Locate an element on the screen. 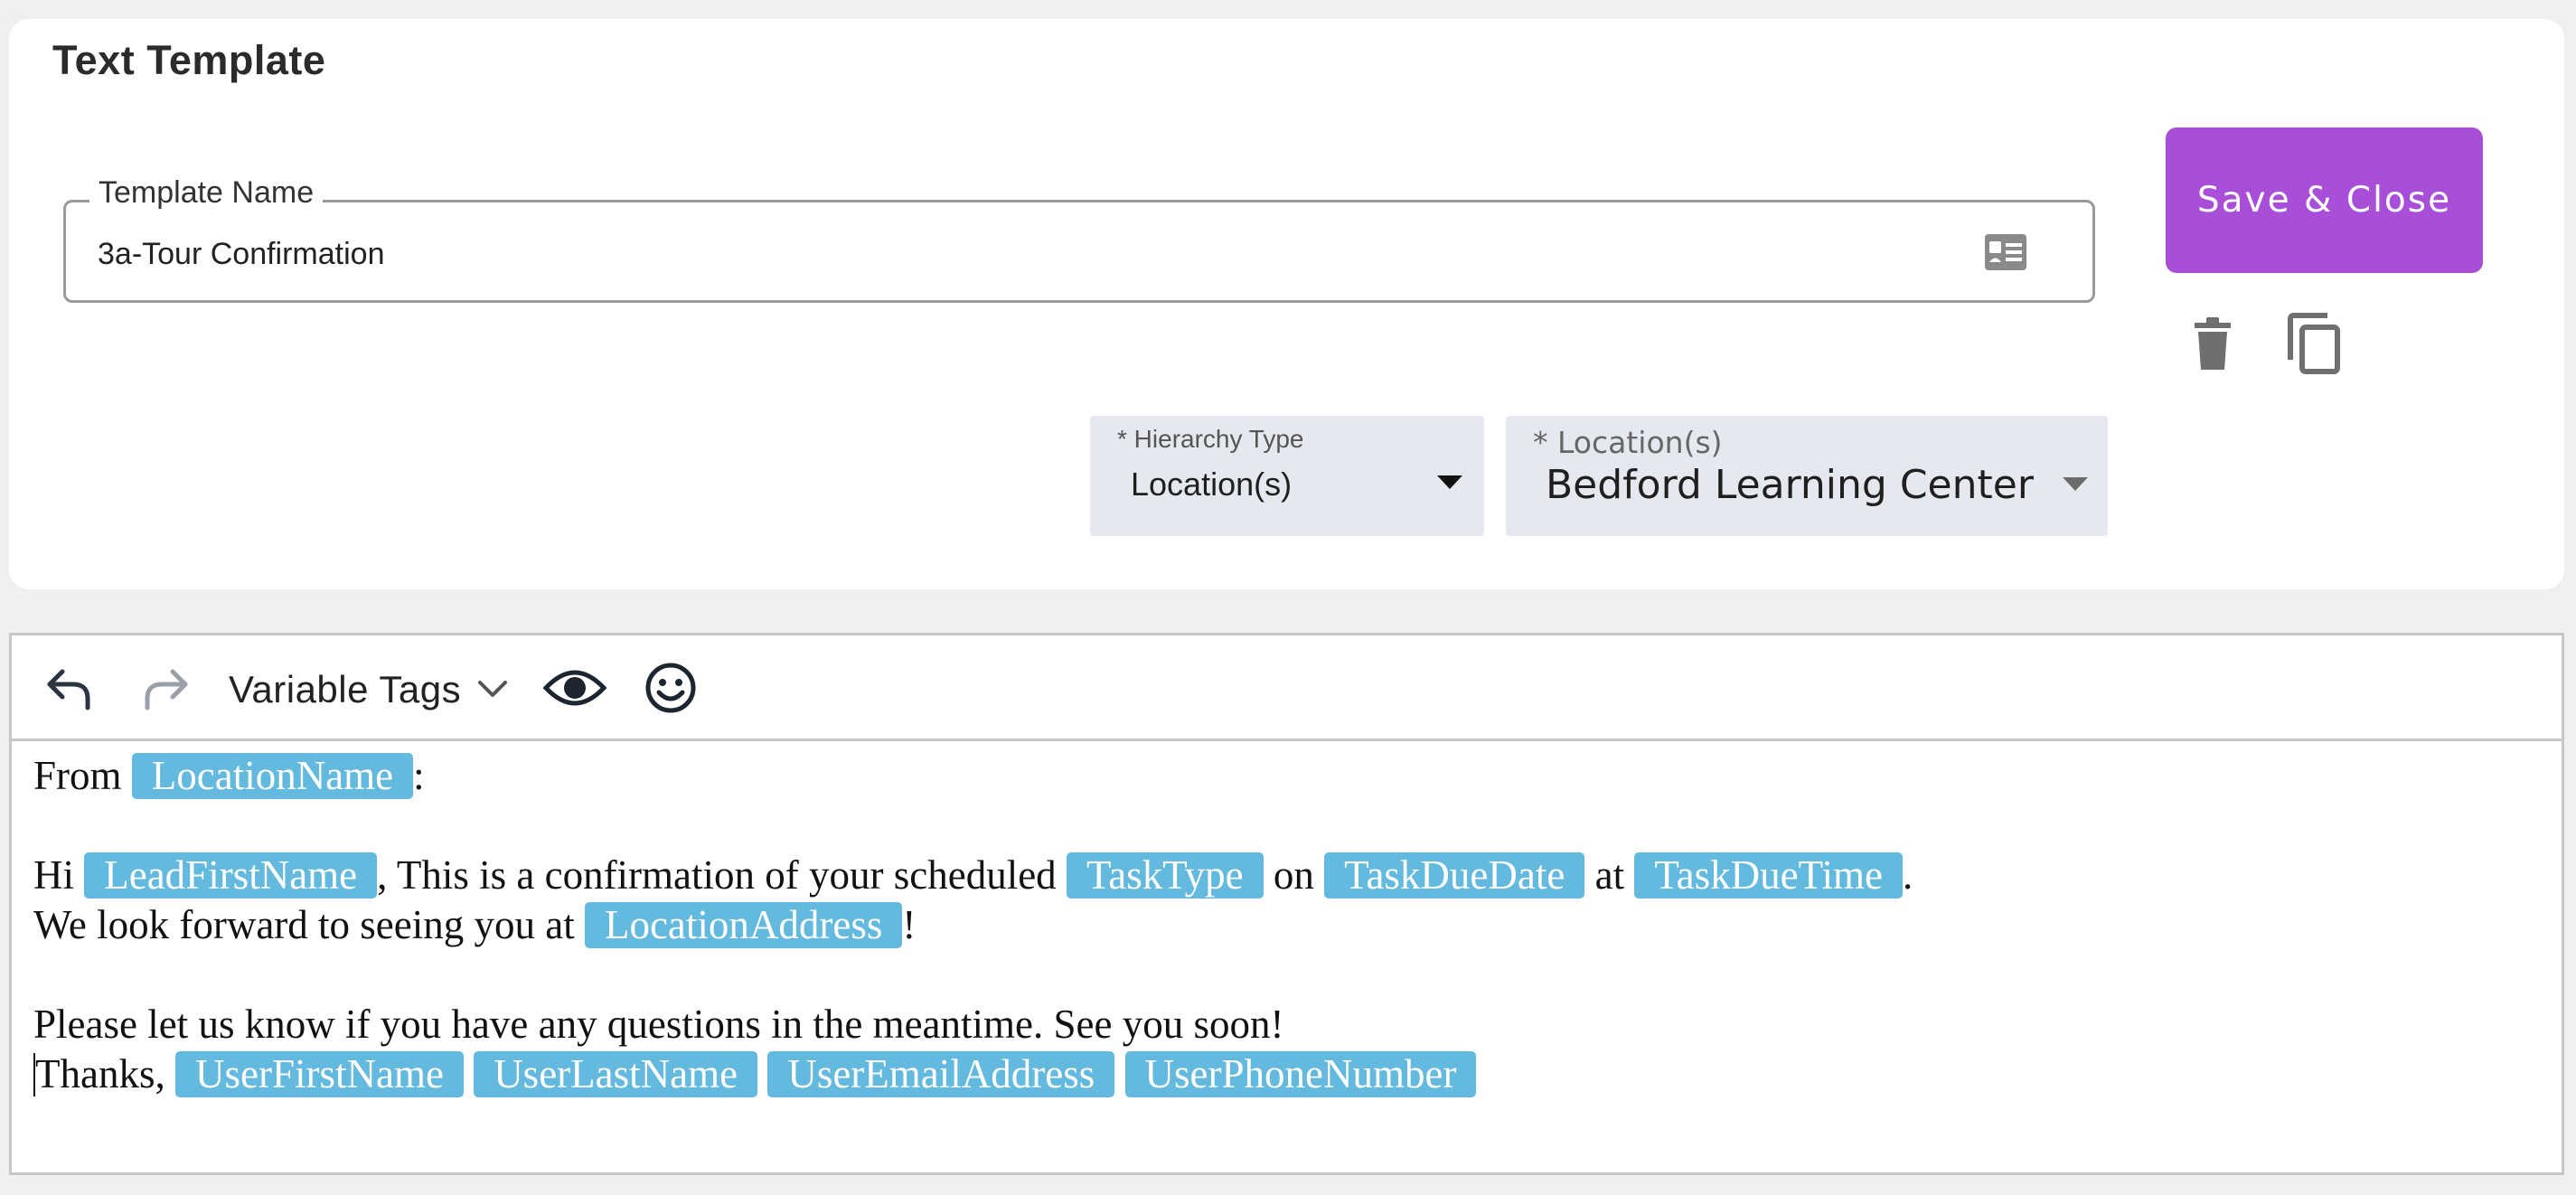 This screenshot has height=1195, width=2576. eye-icon is located at coordinates (574, 688).